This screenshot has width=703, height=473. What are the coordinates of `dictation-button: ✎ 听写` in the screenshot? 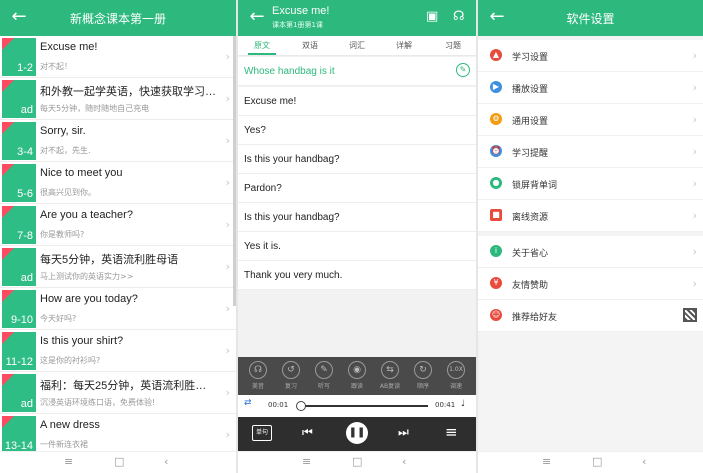 It's located at (324, 375).